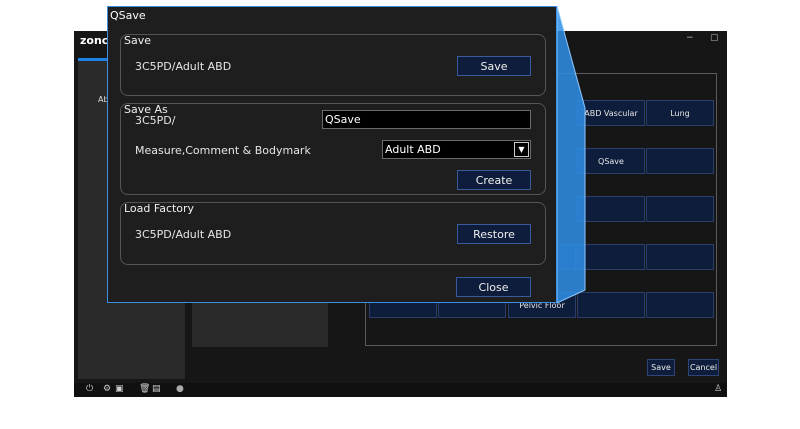 The height and width of the screenshot is (429, 800). Describe the element at coordinates (426, 119) in the screenshot. I see `preset-name-input` at that location.